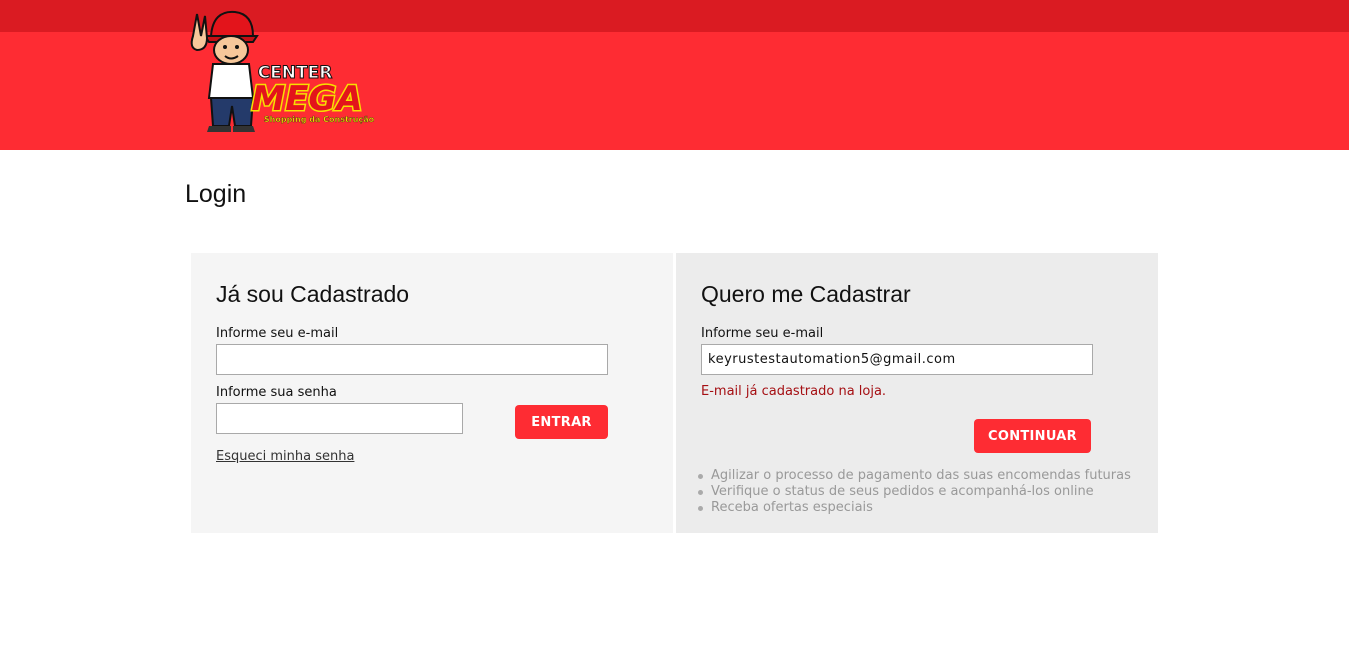  Describe the element at coordinates (1032, 436) in the screenshot. I see `register-continue-button: CONTINUAR` at that location.